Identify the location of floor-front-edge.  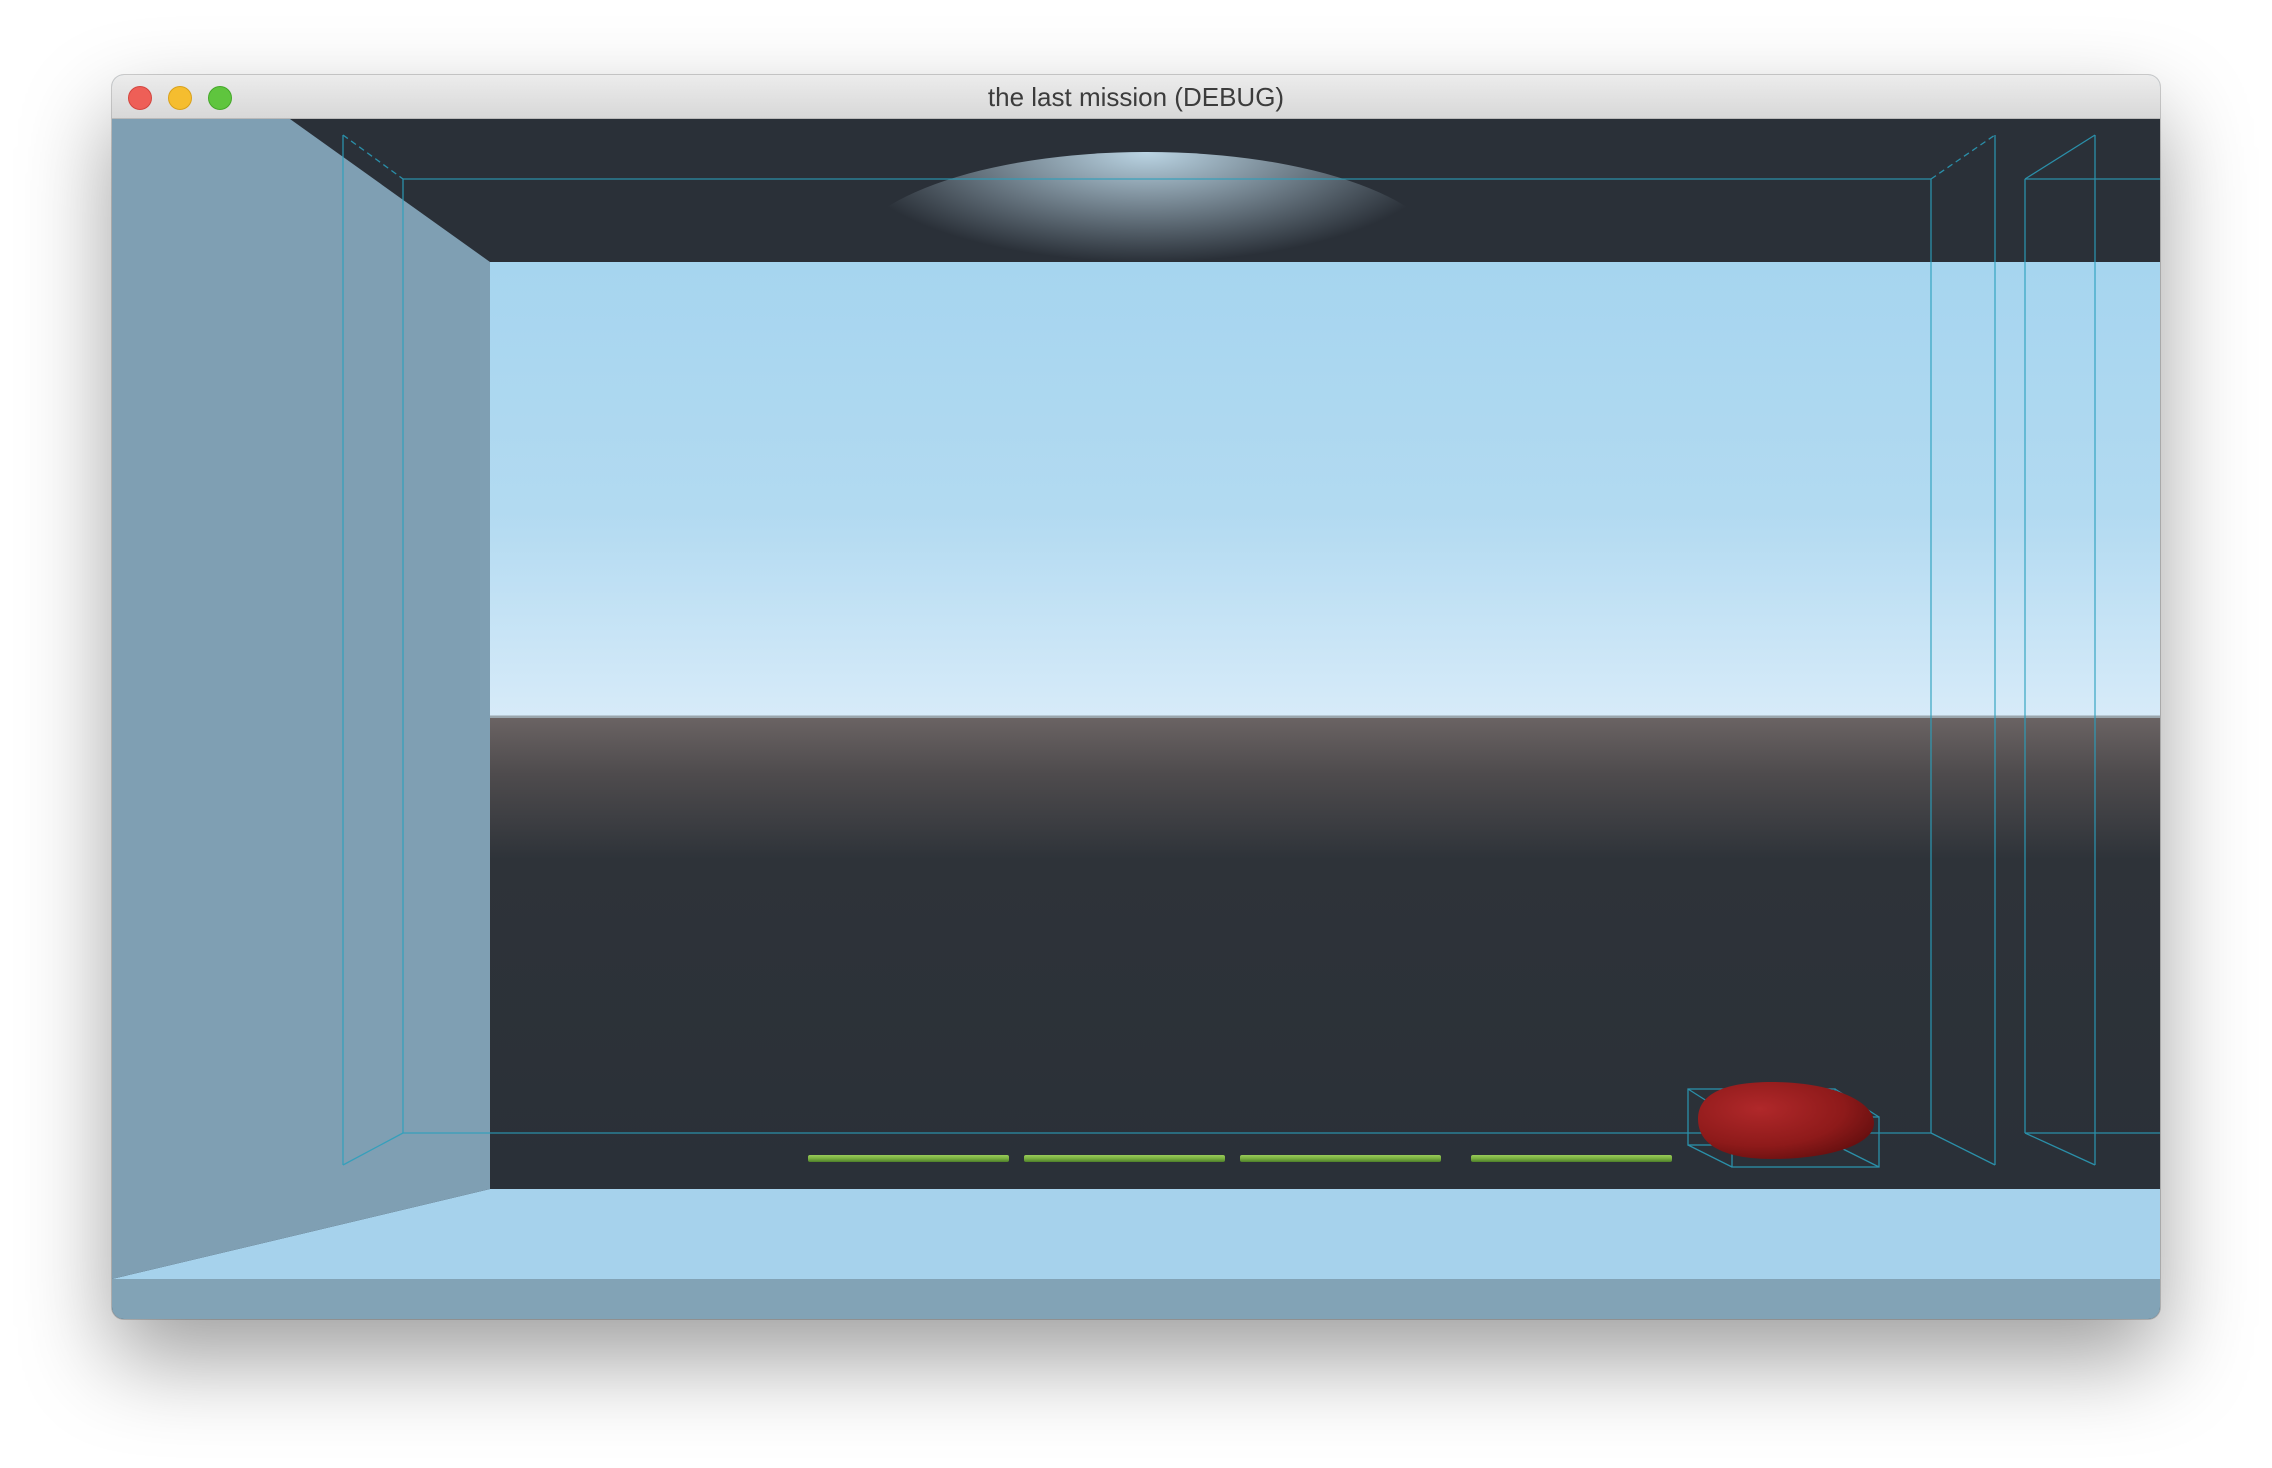
(1136, 1299).